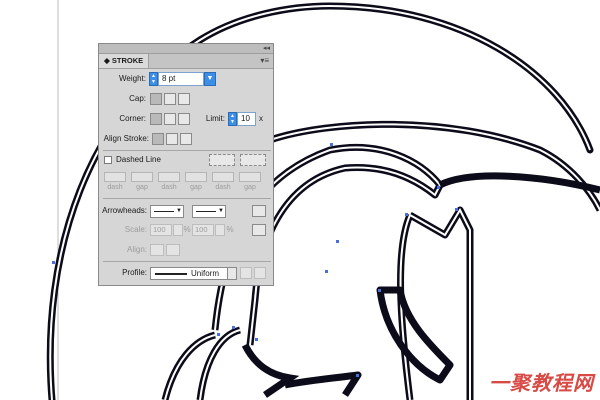 This screenshot has width=600, height=400. What do you see at coordinates (222, 160) in the screenshot?
I see `preserve-dash-button` at bounding box center [222, 160].